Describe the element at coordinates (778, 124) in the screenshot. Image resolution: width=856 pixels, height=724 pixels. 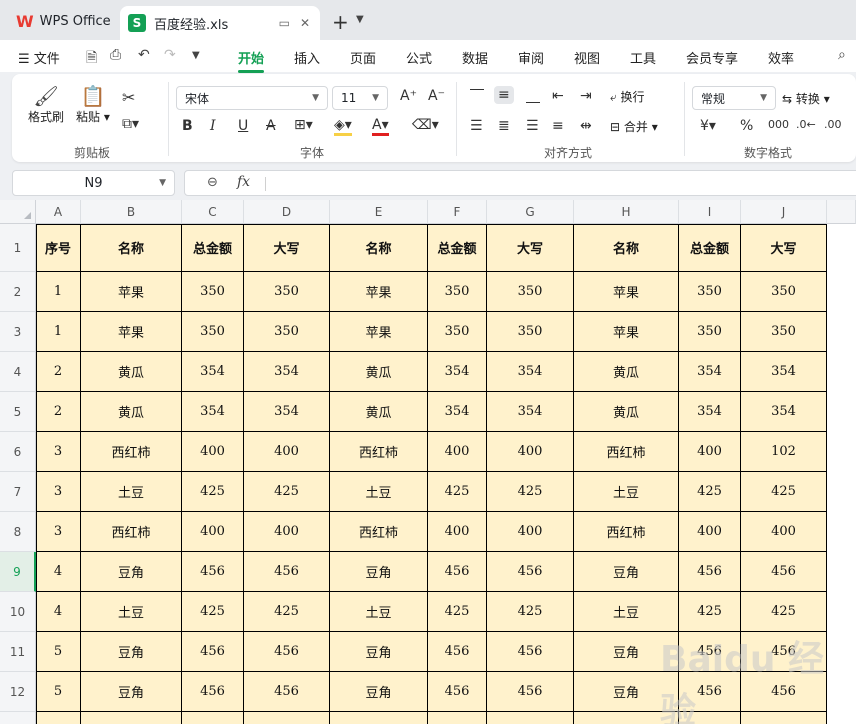
I see `thousands-icon: 000` at that location.